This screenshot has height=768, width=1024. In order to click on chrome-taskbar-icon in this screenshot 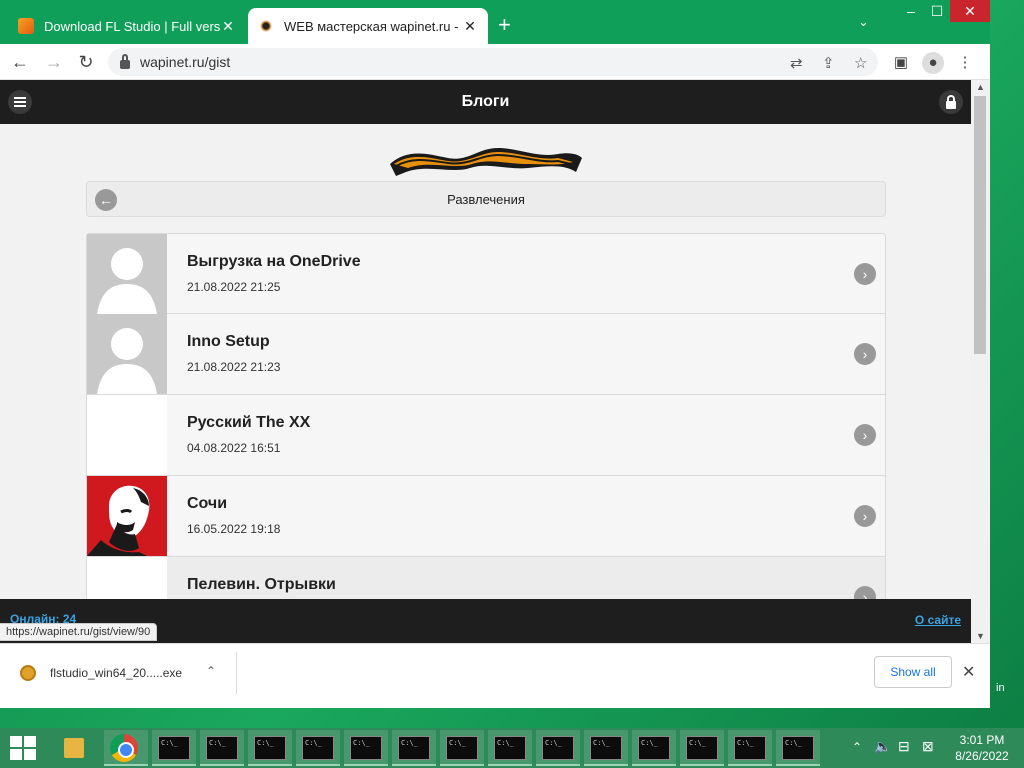, I will do `click(126, 748)`.